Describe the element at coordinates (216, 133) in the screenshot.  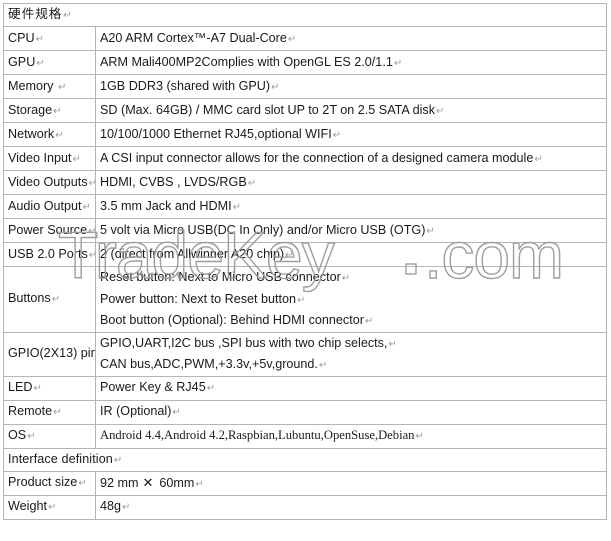
I see `value-text: 10/100/1000 Ethernet RJ45,optional WIFI` at that location.